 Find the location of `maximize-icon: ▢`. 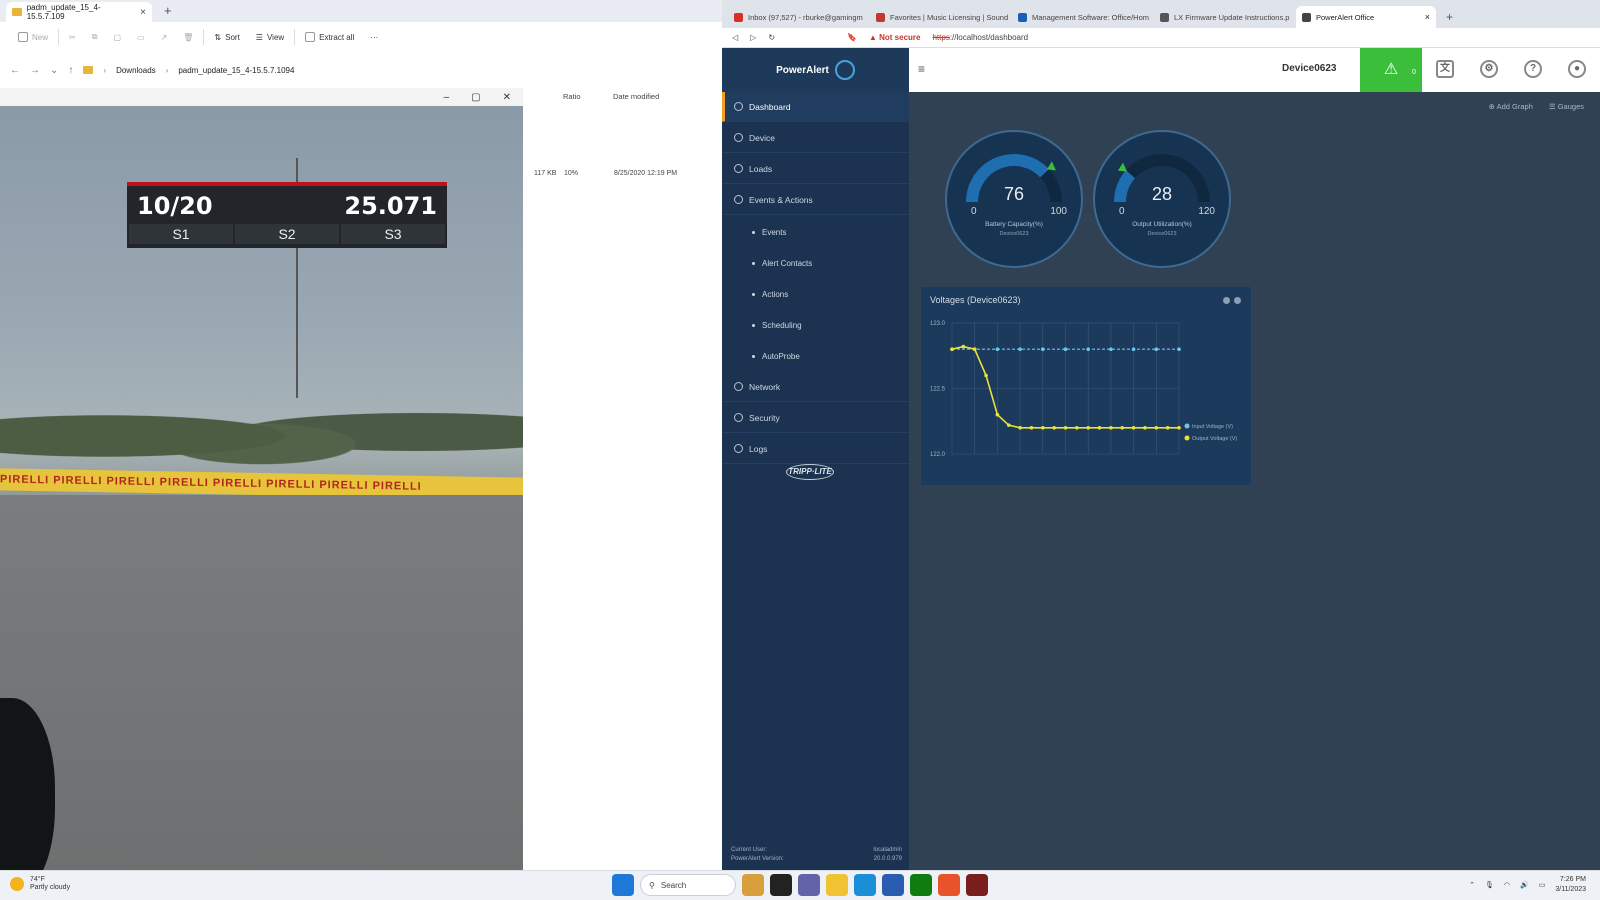

maximize-icon: ▢ is located at coordinates (475, 97).